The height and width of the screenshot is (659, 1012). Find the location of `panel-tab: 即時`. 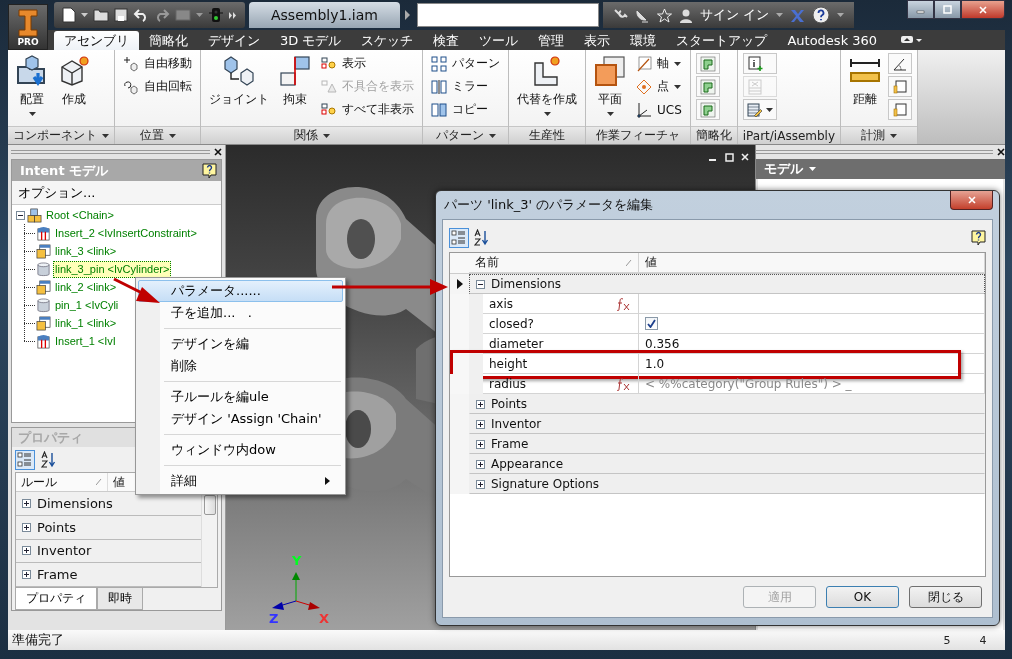

panel-tab: 即時 is located at coordinates (120, 599).